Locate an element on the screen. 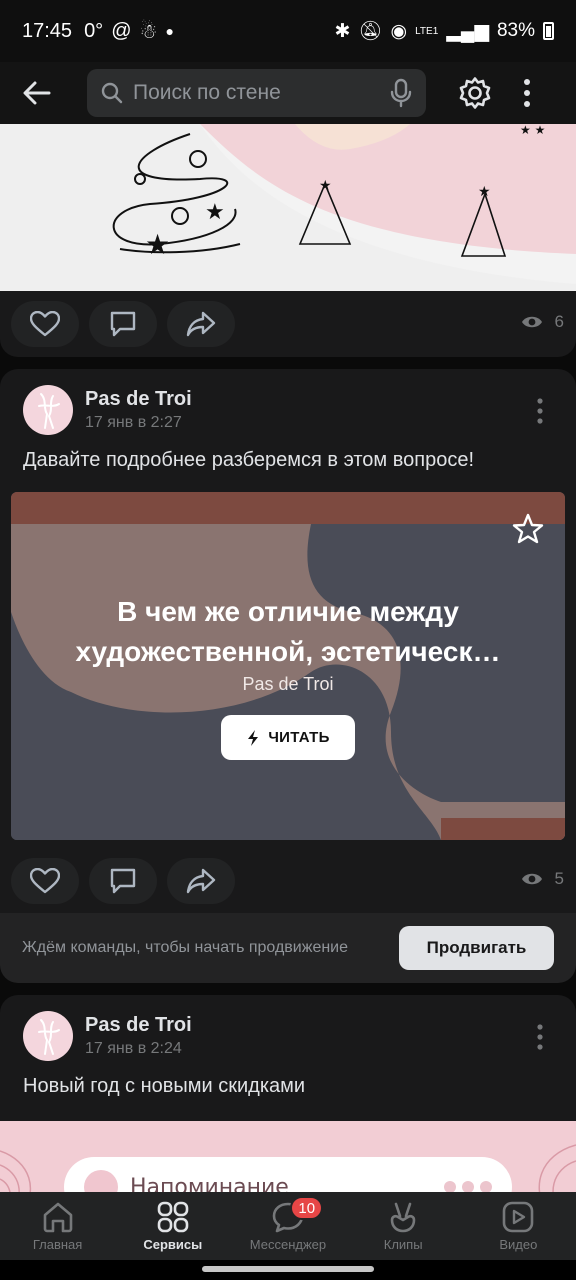 This screenshot has width=576, height=1280. dots-icon is located at coordinates (468, 1186).